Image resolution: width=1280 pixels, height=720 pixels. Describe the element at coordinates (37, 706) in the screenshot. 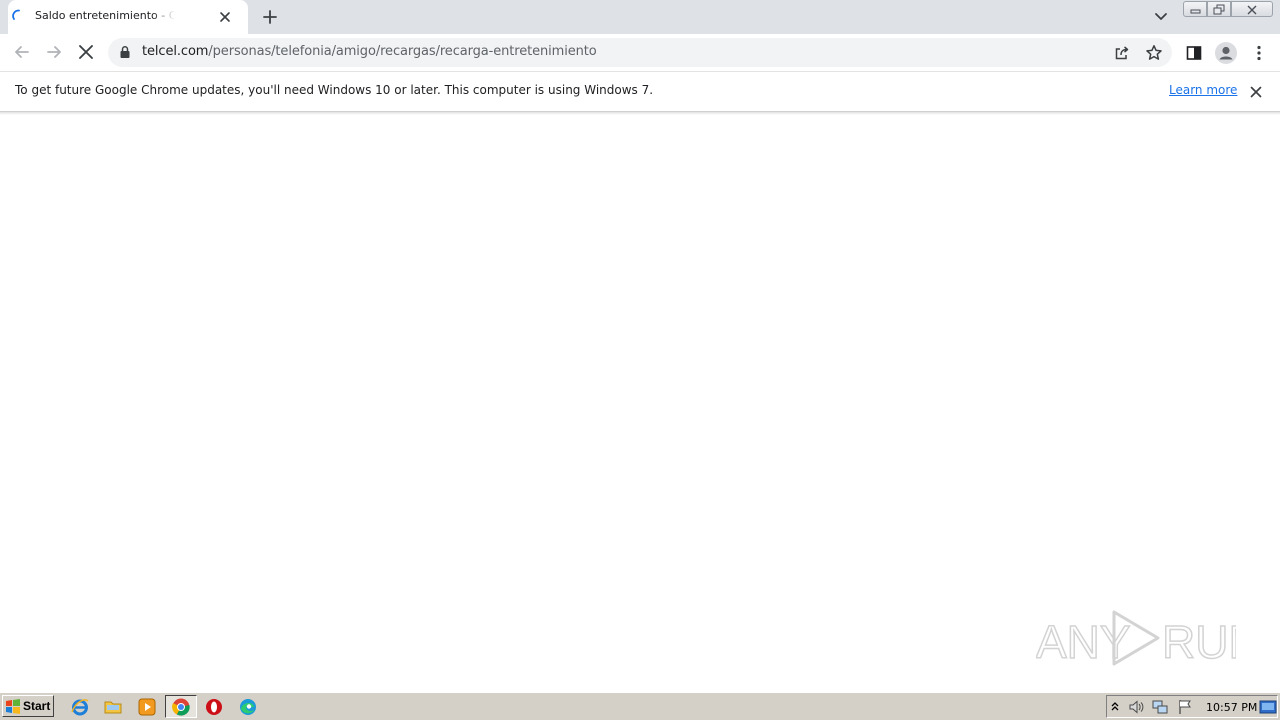

I see `start-label: Start` at that location.